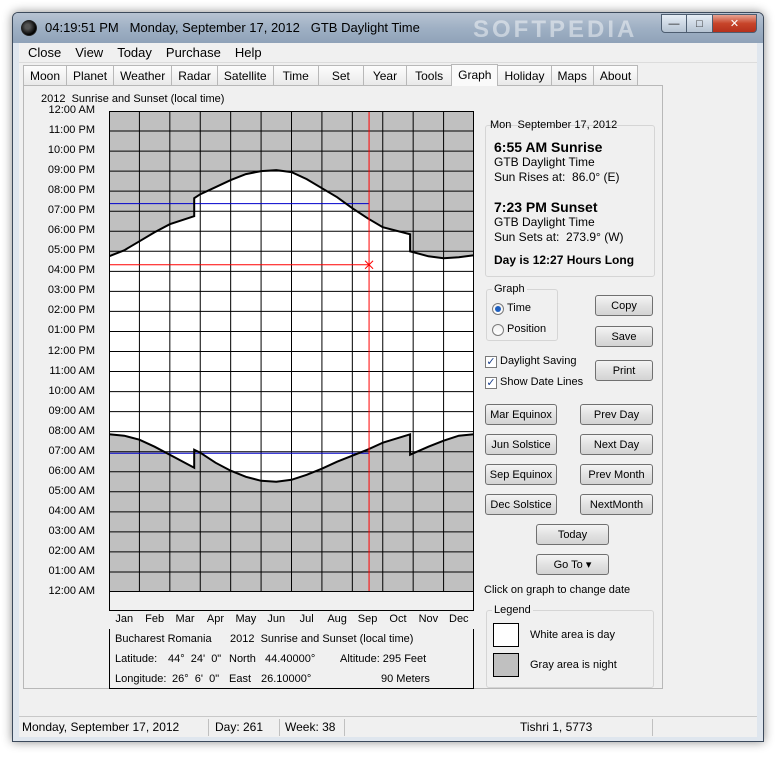 The image size is (782, 762). Describe the element at coordinates (136, 659) in the screenshot. I see `latitude-label: Latitude:` at that location.